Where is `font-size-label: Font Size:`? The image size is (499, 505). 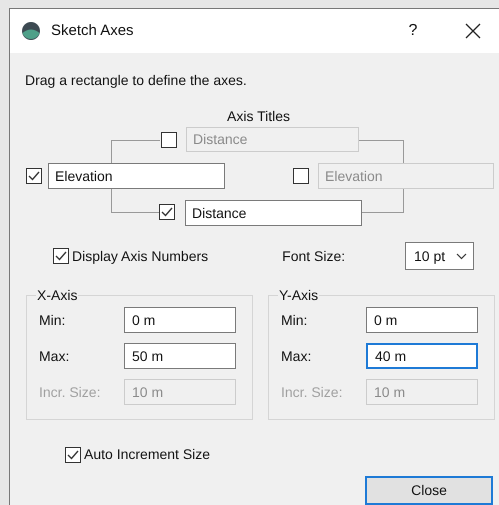
font-size-label: Font Size: is located at coordinates (314, 256).